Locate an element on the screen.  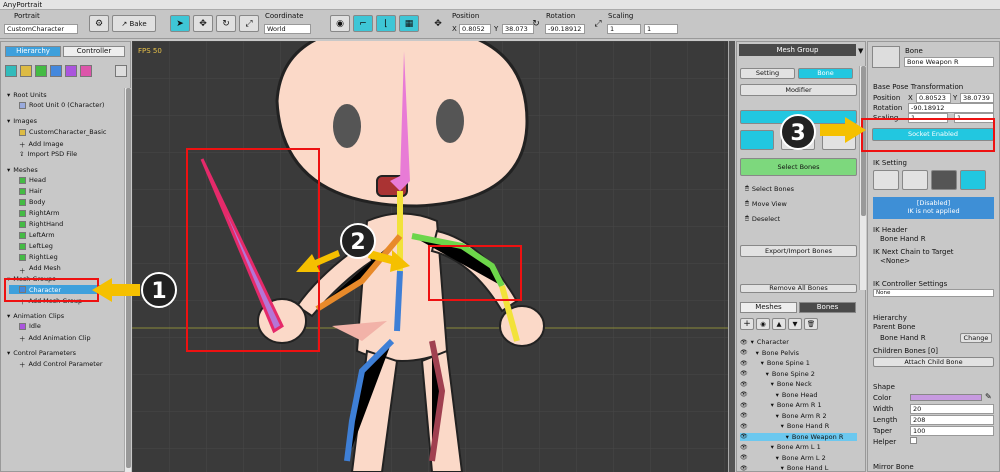
callout-1: 1 is located at coordinates (159, 290).